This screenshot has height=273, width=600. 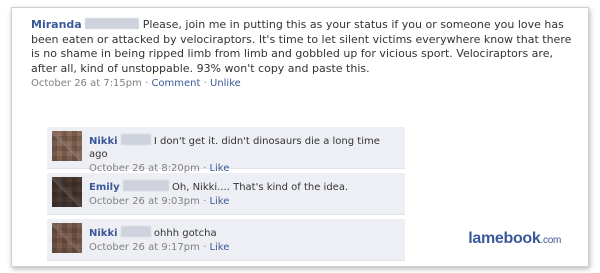 I want to click on comment-meta: October 26 at 9:17pm · Like, so click(x=244, y=247).